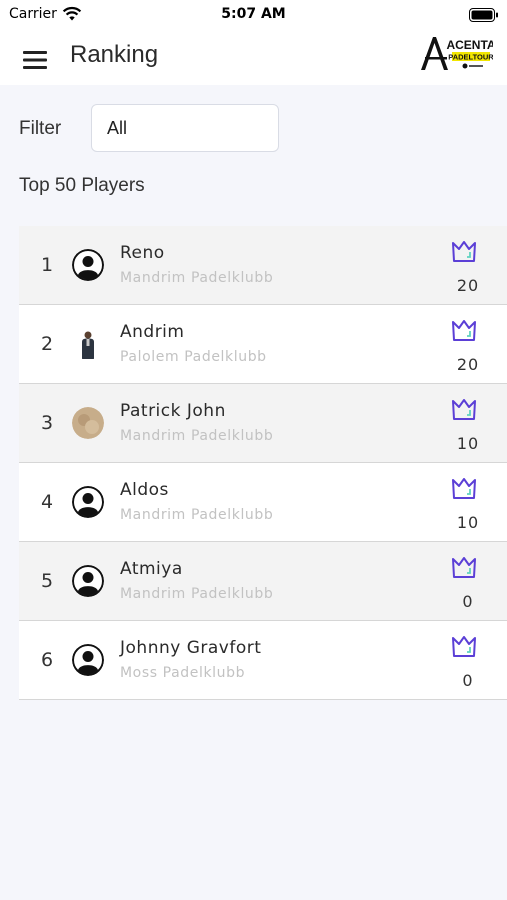 This screenshot has height=900, width=507. Describe the element at coordinates (263, 581) in the screenshot. I see `ranking-row: 5 Atmiya Mandrim Padelklubb 0` at that location.